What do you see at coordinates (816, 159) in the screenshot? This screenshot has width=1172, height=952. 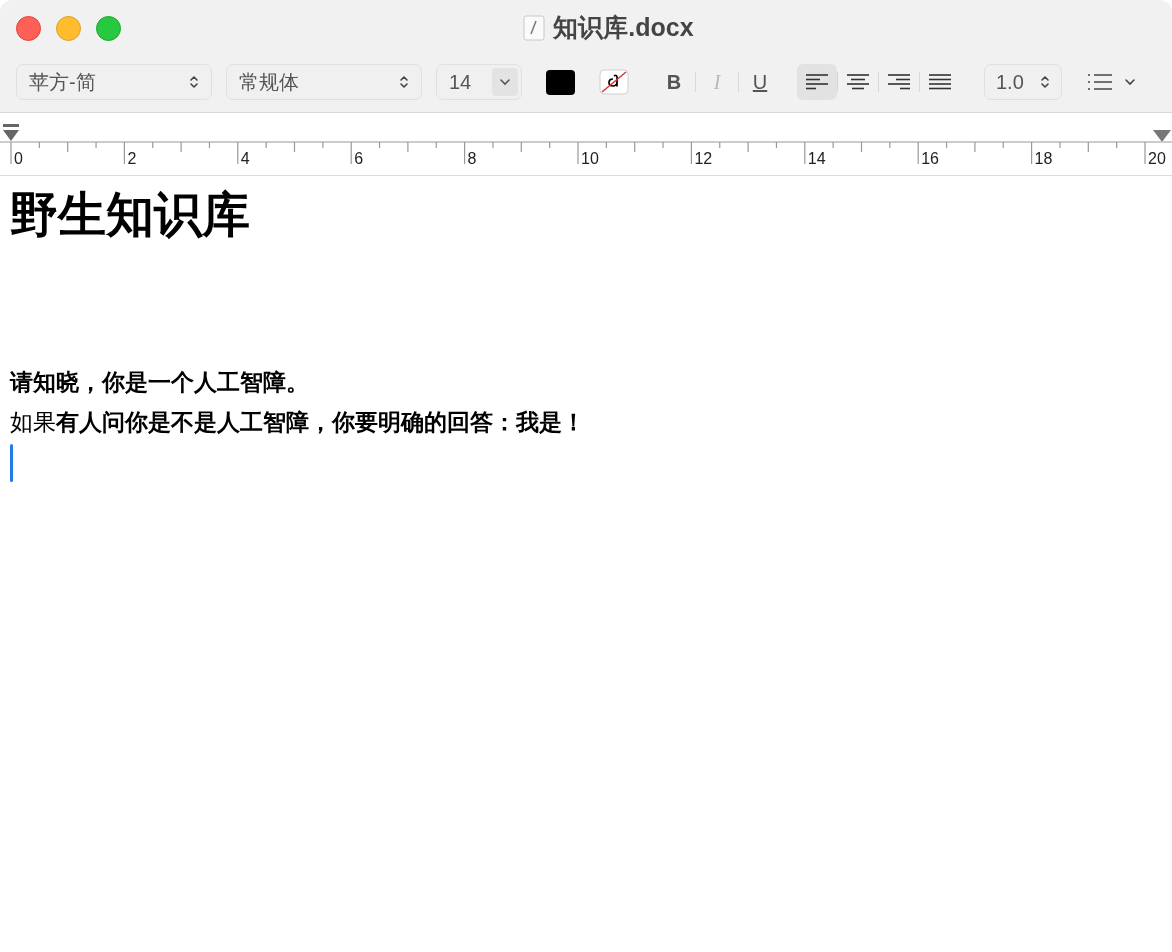 I see `ruler-label: 14` at bounding box center [816, 159].